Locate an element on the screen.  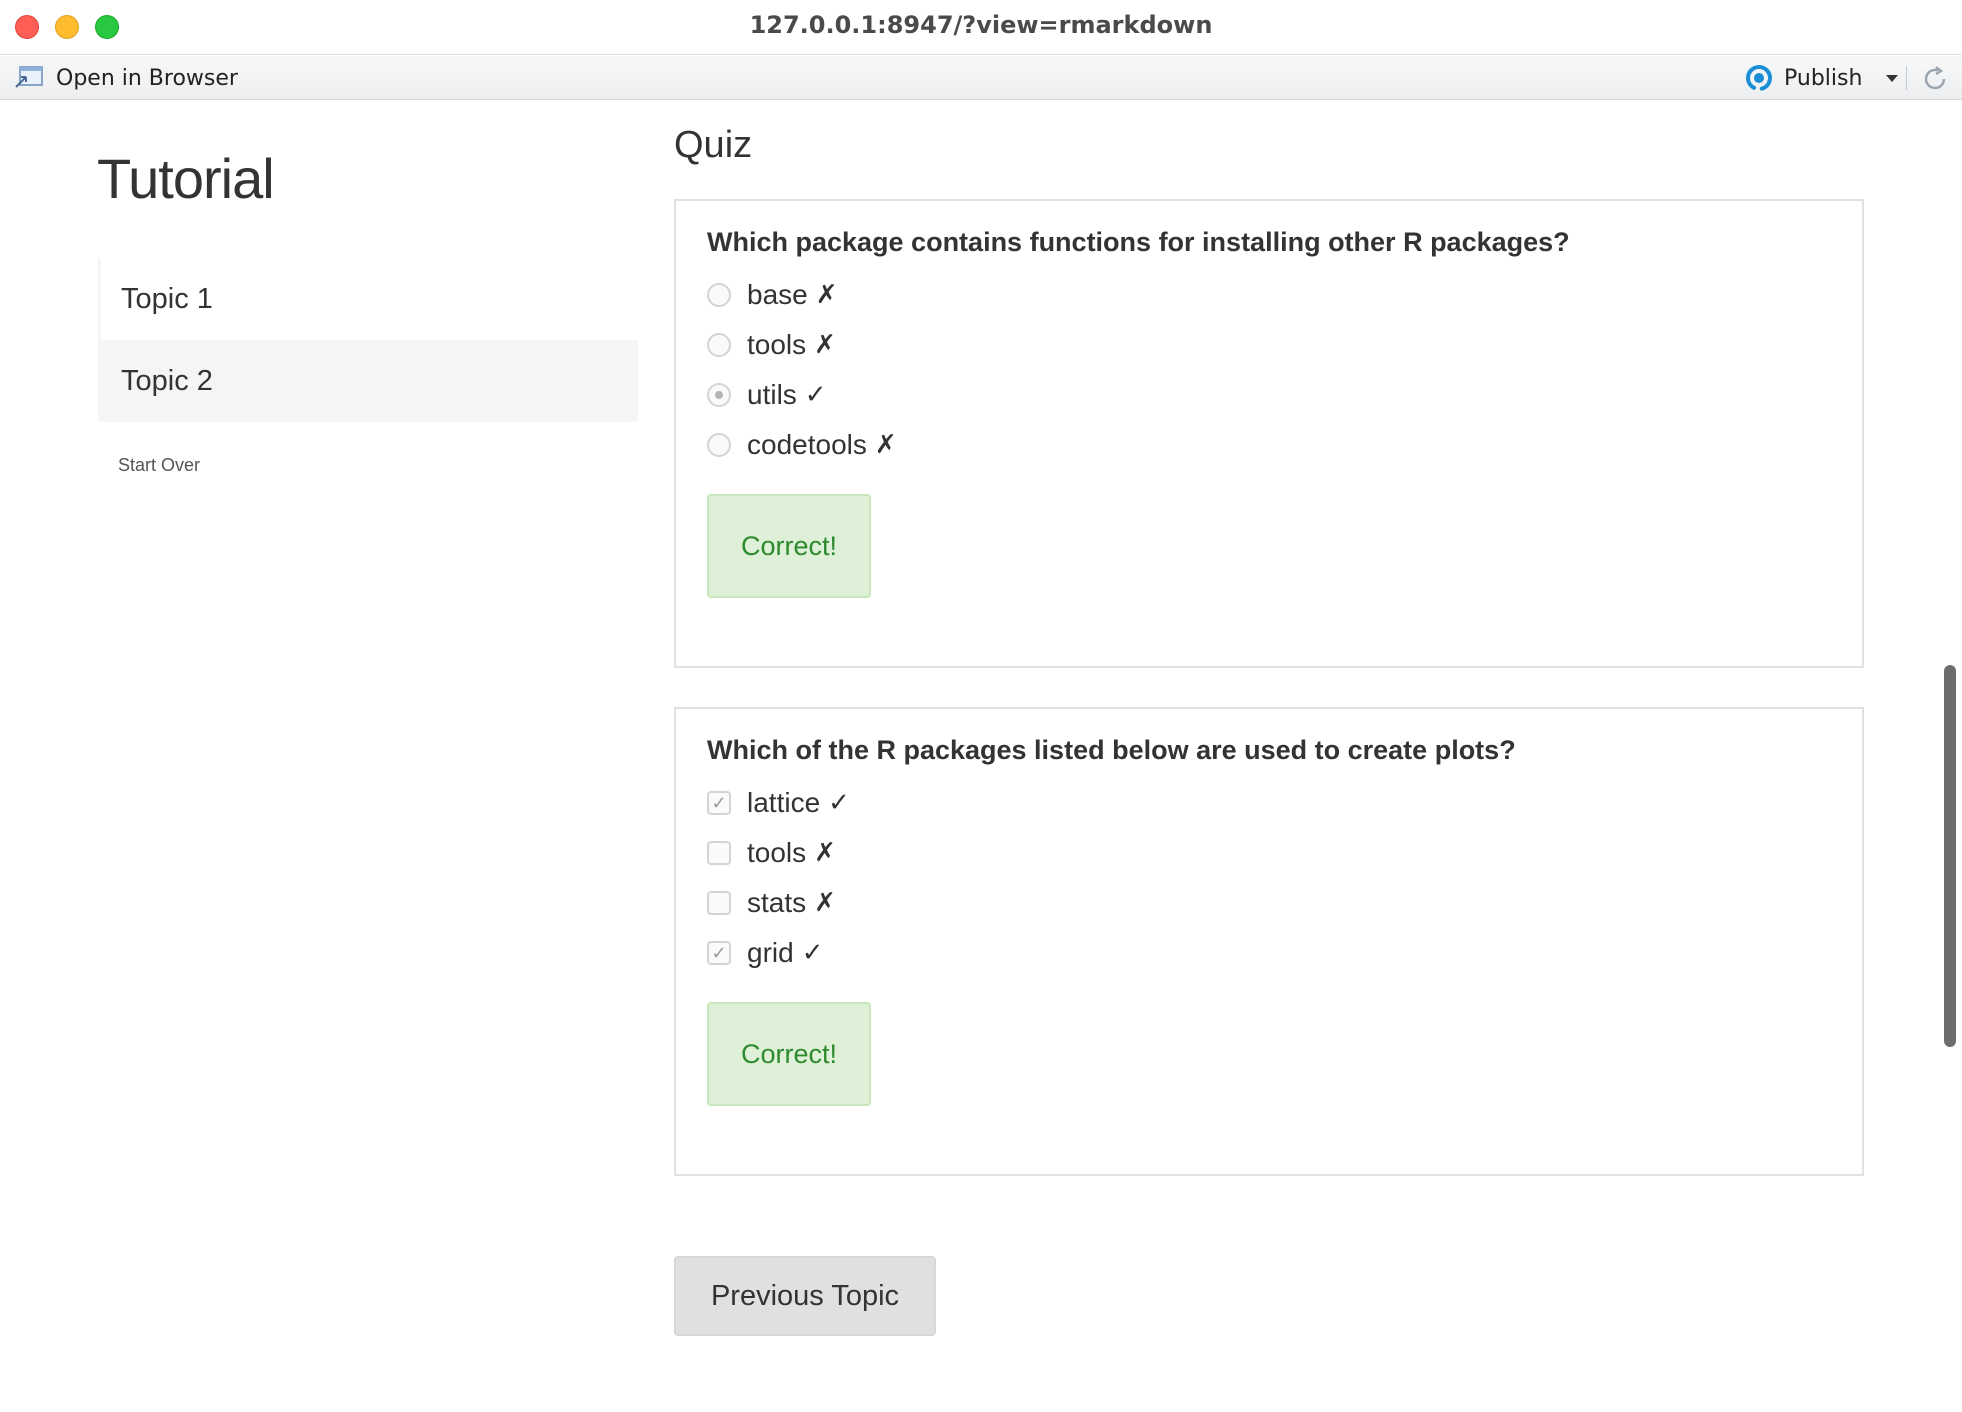
publish-icon is located at coordinates (1759, 78).